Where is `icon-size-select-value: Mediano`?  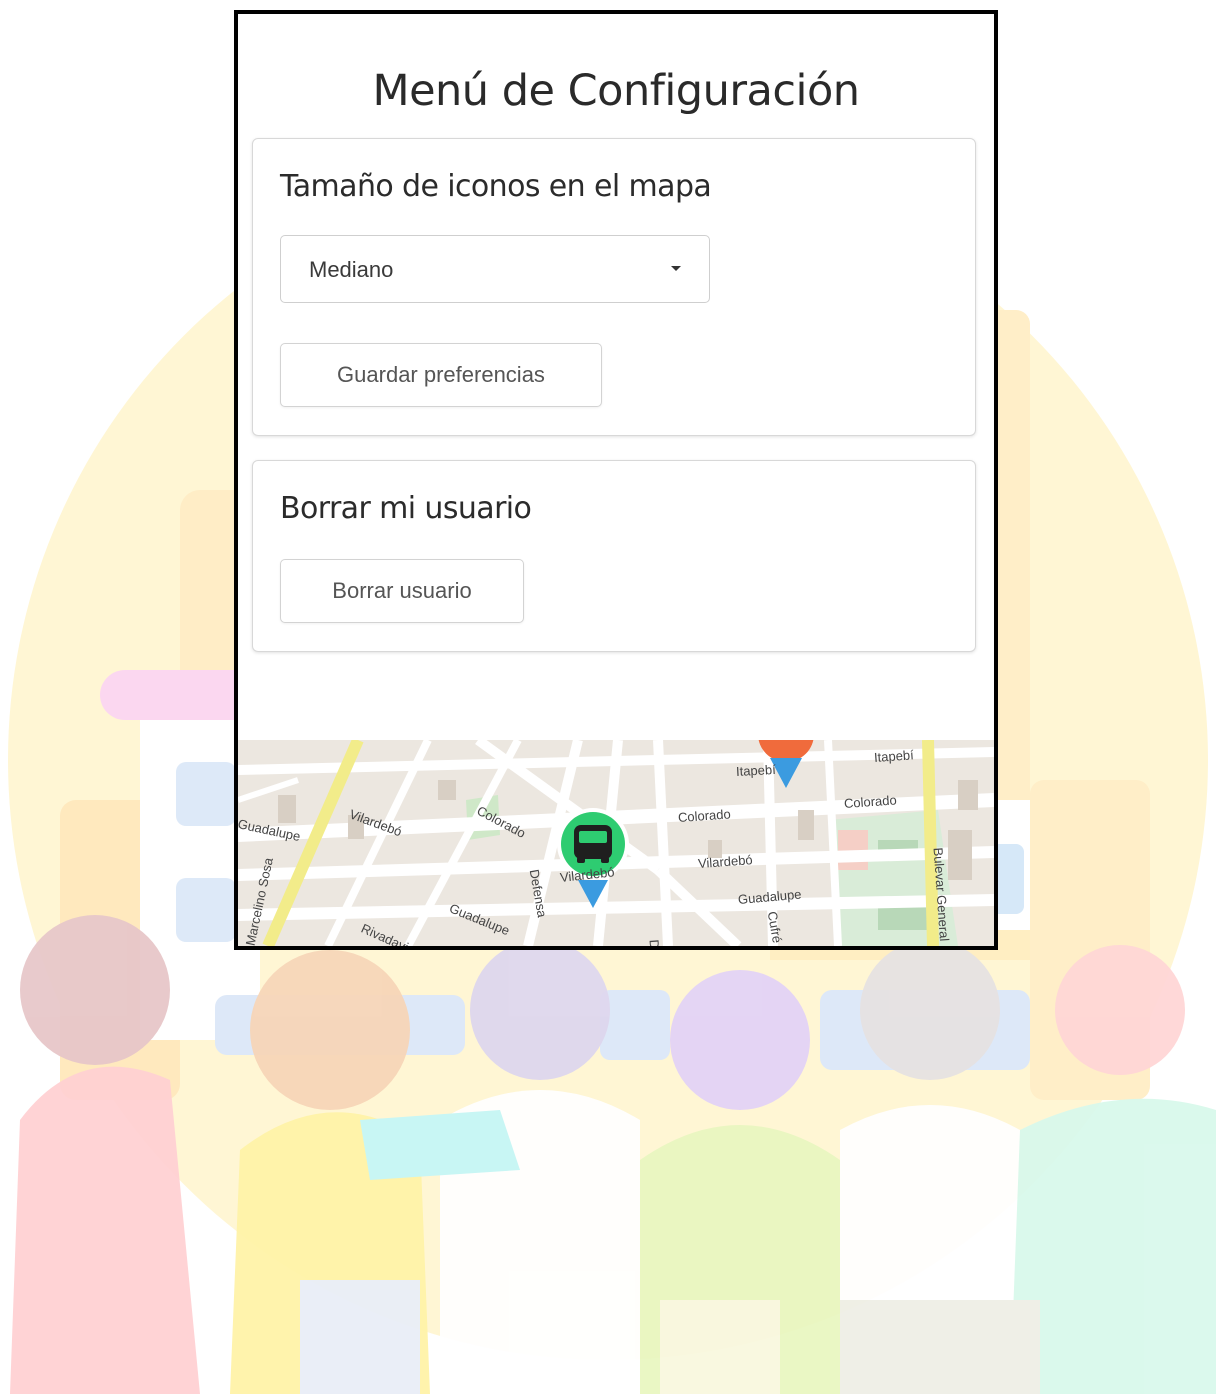 icon-size-select-value: Mediano is located at coordinates (351, 269).